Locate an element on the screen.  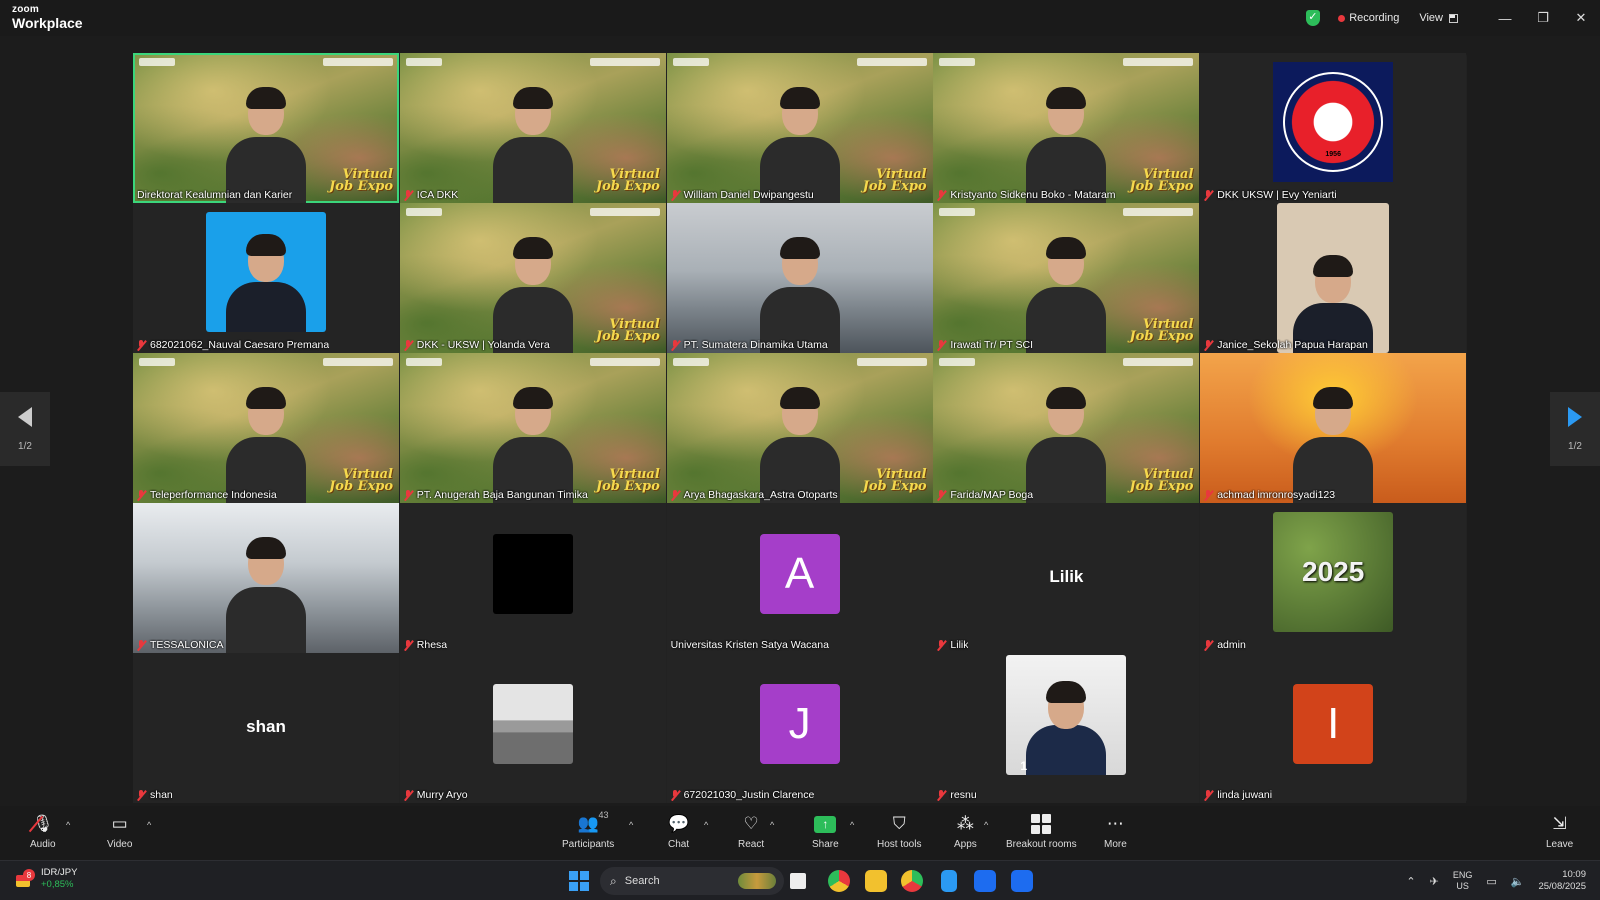
participant-tile: Lilik Lilik is located at coordinates (1066, 578).